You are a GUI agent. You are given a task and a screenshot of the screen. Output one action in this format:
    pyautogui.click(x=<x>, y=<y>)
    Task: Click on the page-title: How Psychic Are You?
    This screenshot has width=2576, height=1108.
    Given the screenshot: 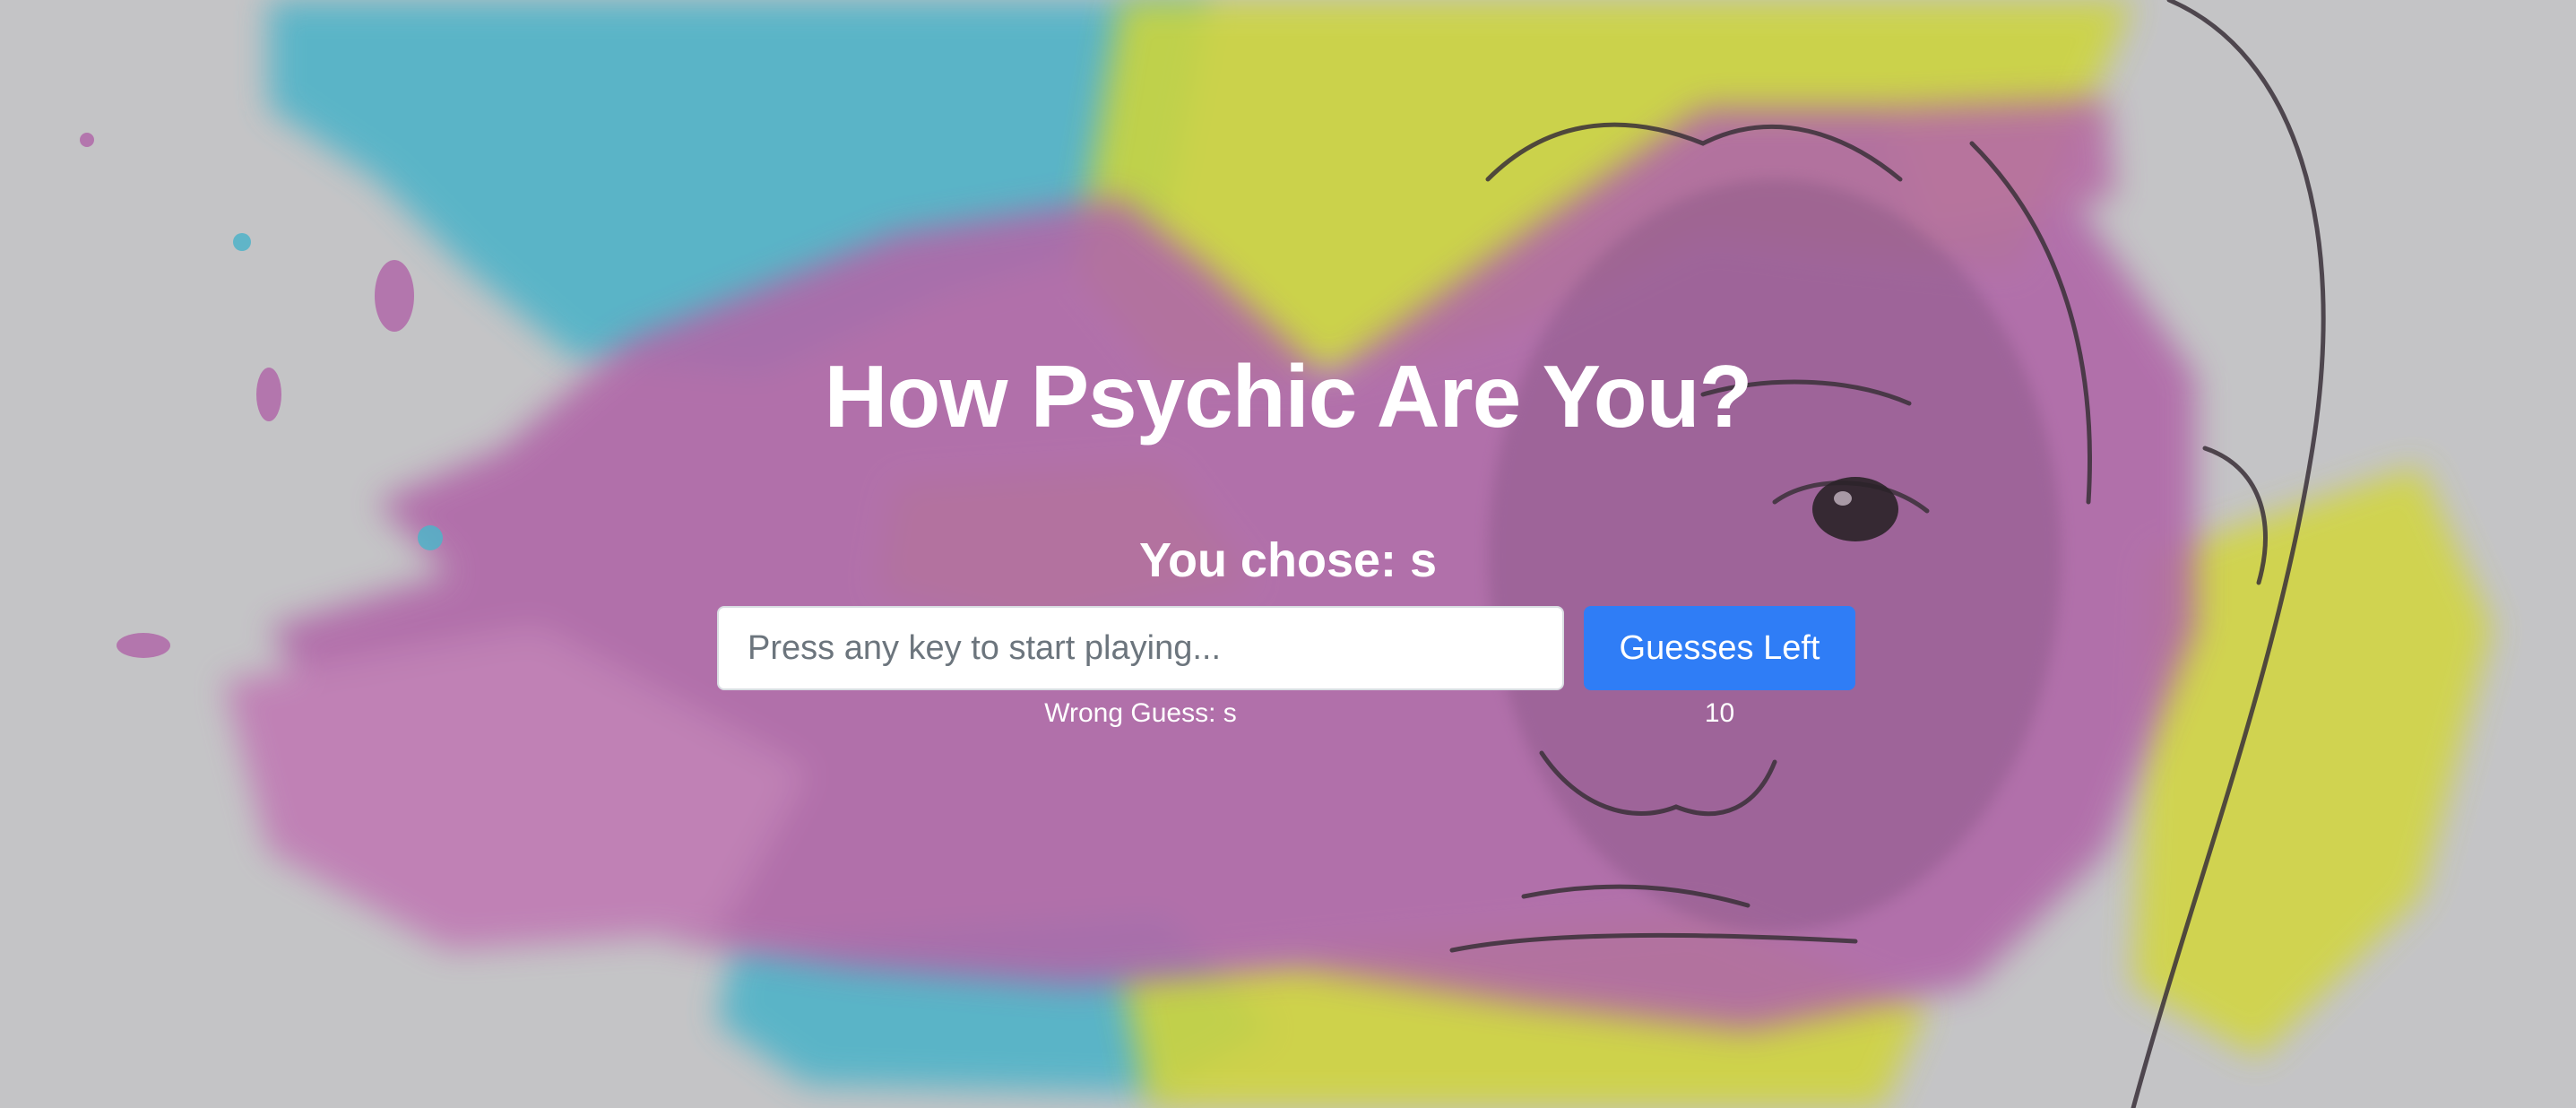 What is the action you would take?
    pyautogui.click(x=1288, y=396)
    